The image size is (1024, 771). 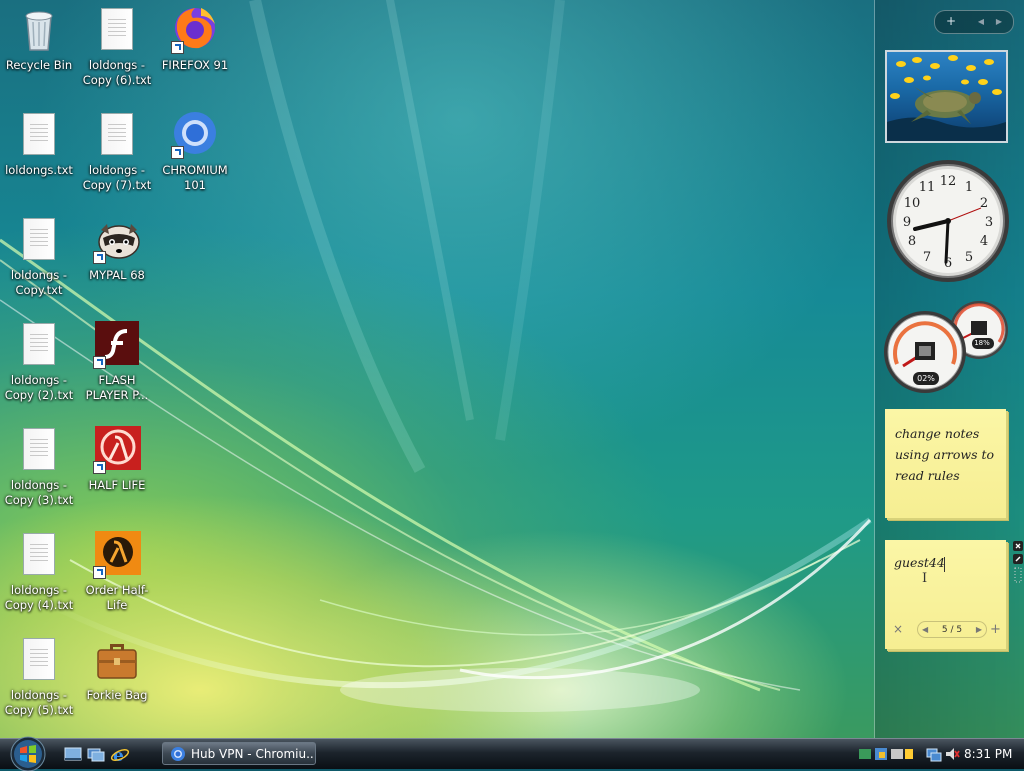 What do you see at coordinates (195, 65) in the screenshot?
I see `icon-label: FIREFOX 91` at bounding box center [195, 65].